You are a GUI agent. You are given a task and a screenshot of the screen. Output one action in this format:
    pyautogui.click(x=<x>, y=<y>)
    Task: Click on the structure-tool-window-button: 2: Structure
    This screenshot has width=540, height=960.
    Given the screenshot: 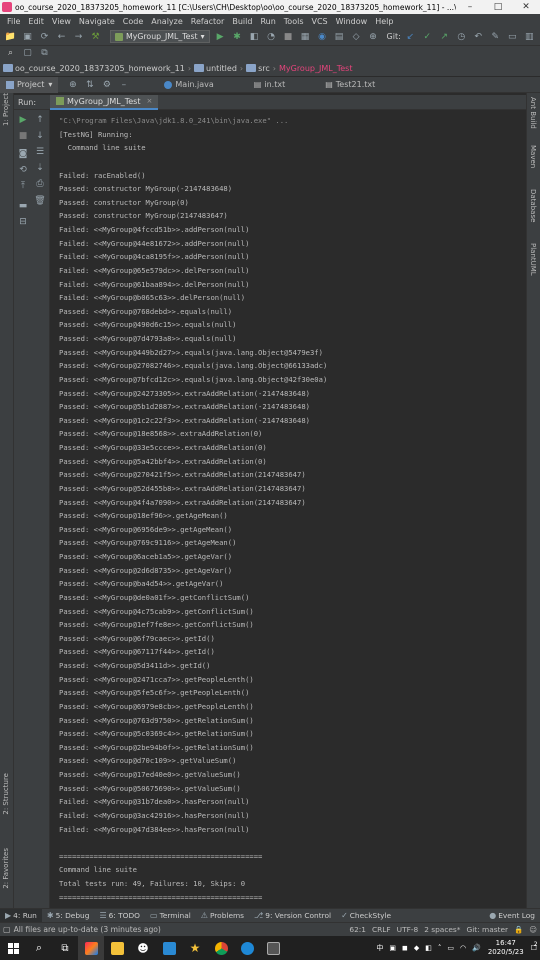 What is the action you would take?
    pyautogui.click(x=6, y=794)
    